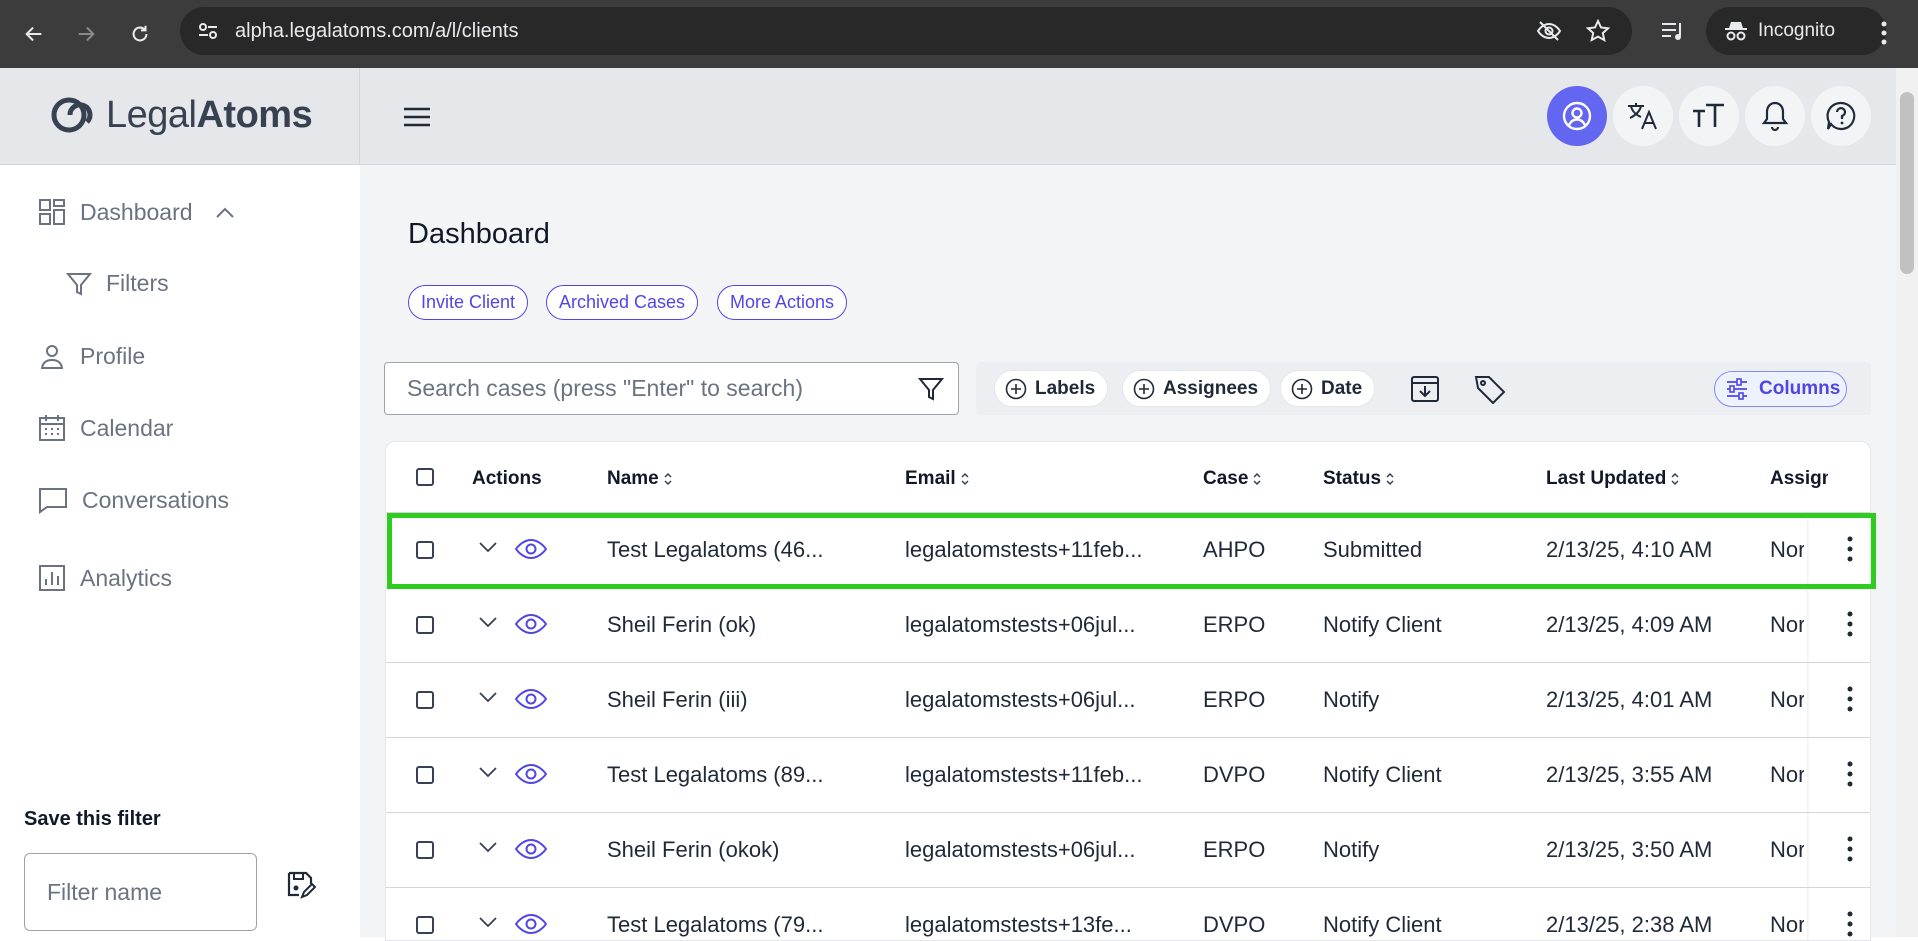 The height and width of the screenshot is (941, 1918). I want to click on search-input, so click(652, 388).